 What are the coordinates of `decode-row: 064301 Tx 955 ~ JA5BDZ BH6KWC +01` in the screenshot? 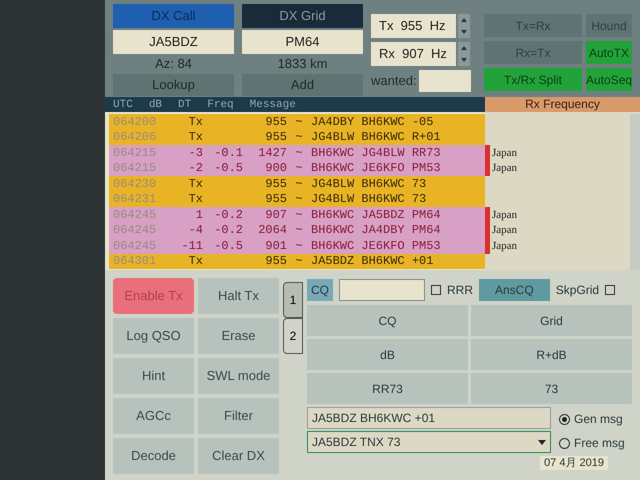 It's located at (297, 261).